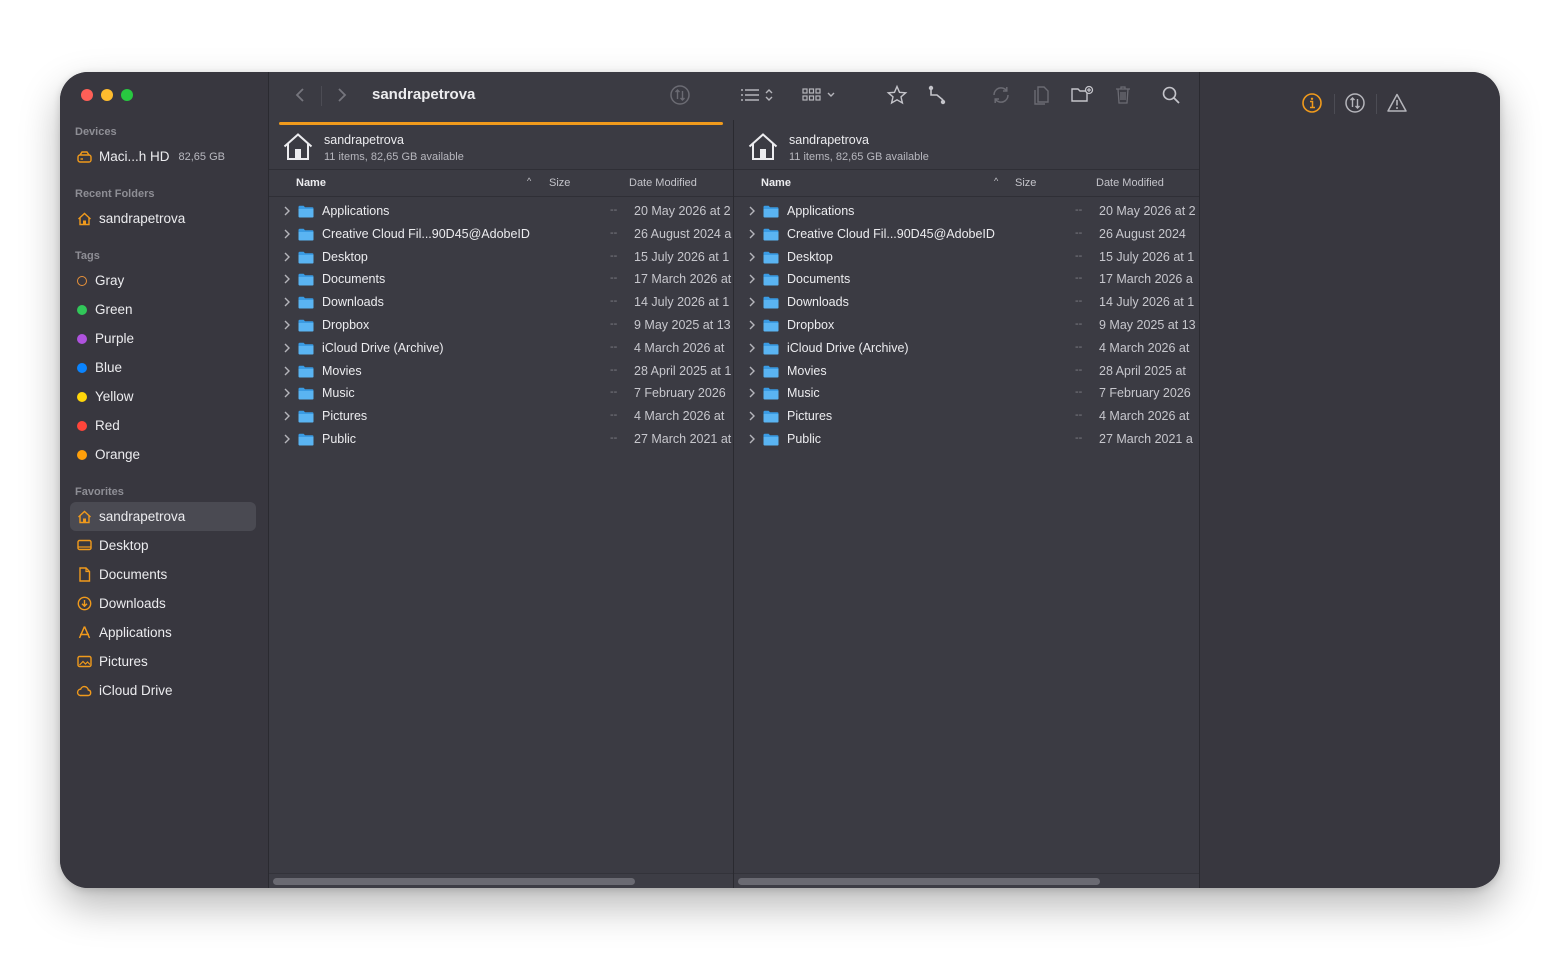  What do you see at coordinates (1355, 103) in the screenshot?
I see `transfer-icon` at bounding box center [1355, 103].